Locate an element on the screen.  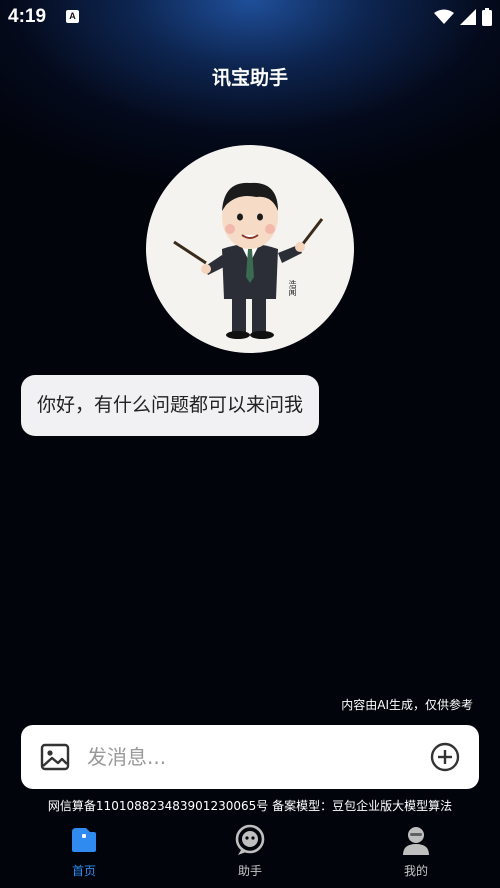
image-upload-button is located at coordinates (55, 757).